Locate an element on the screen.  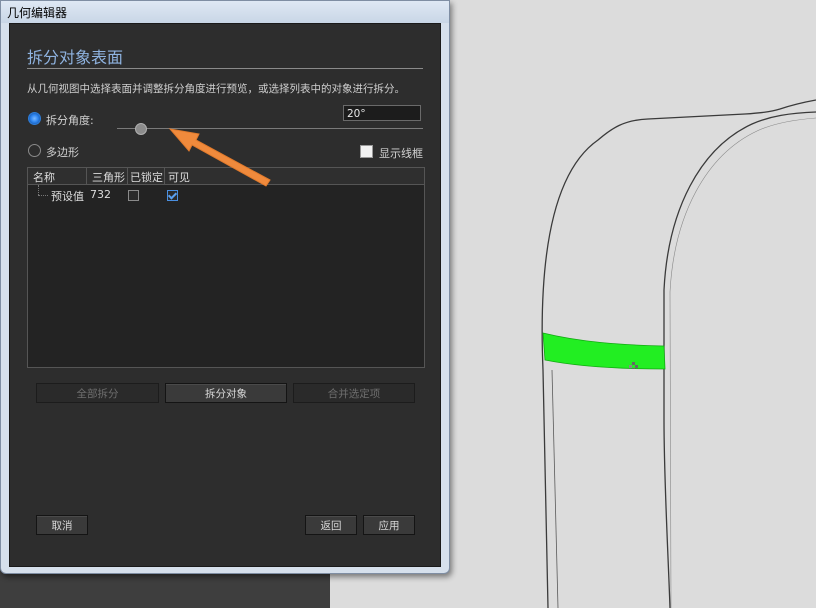
merge-selected-button: 合并选定项 is located at coordinates (354, 393).